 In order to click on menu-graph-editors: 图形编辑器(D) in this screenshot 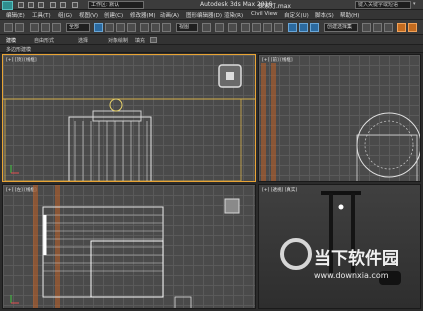, I will do `click(204, 15)`.